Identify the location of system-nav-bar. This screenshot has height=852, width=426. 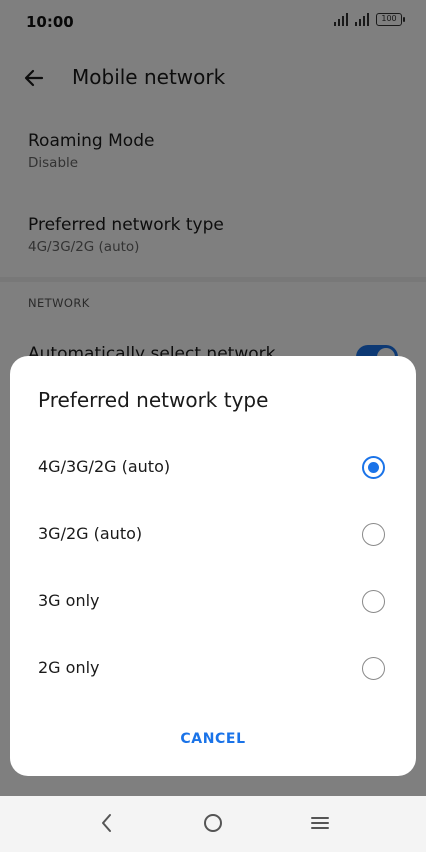
(213, 824).